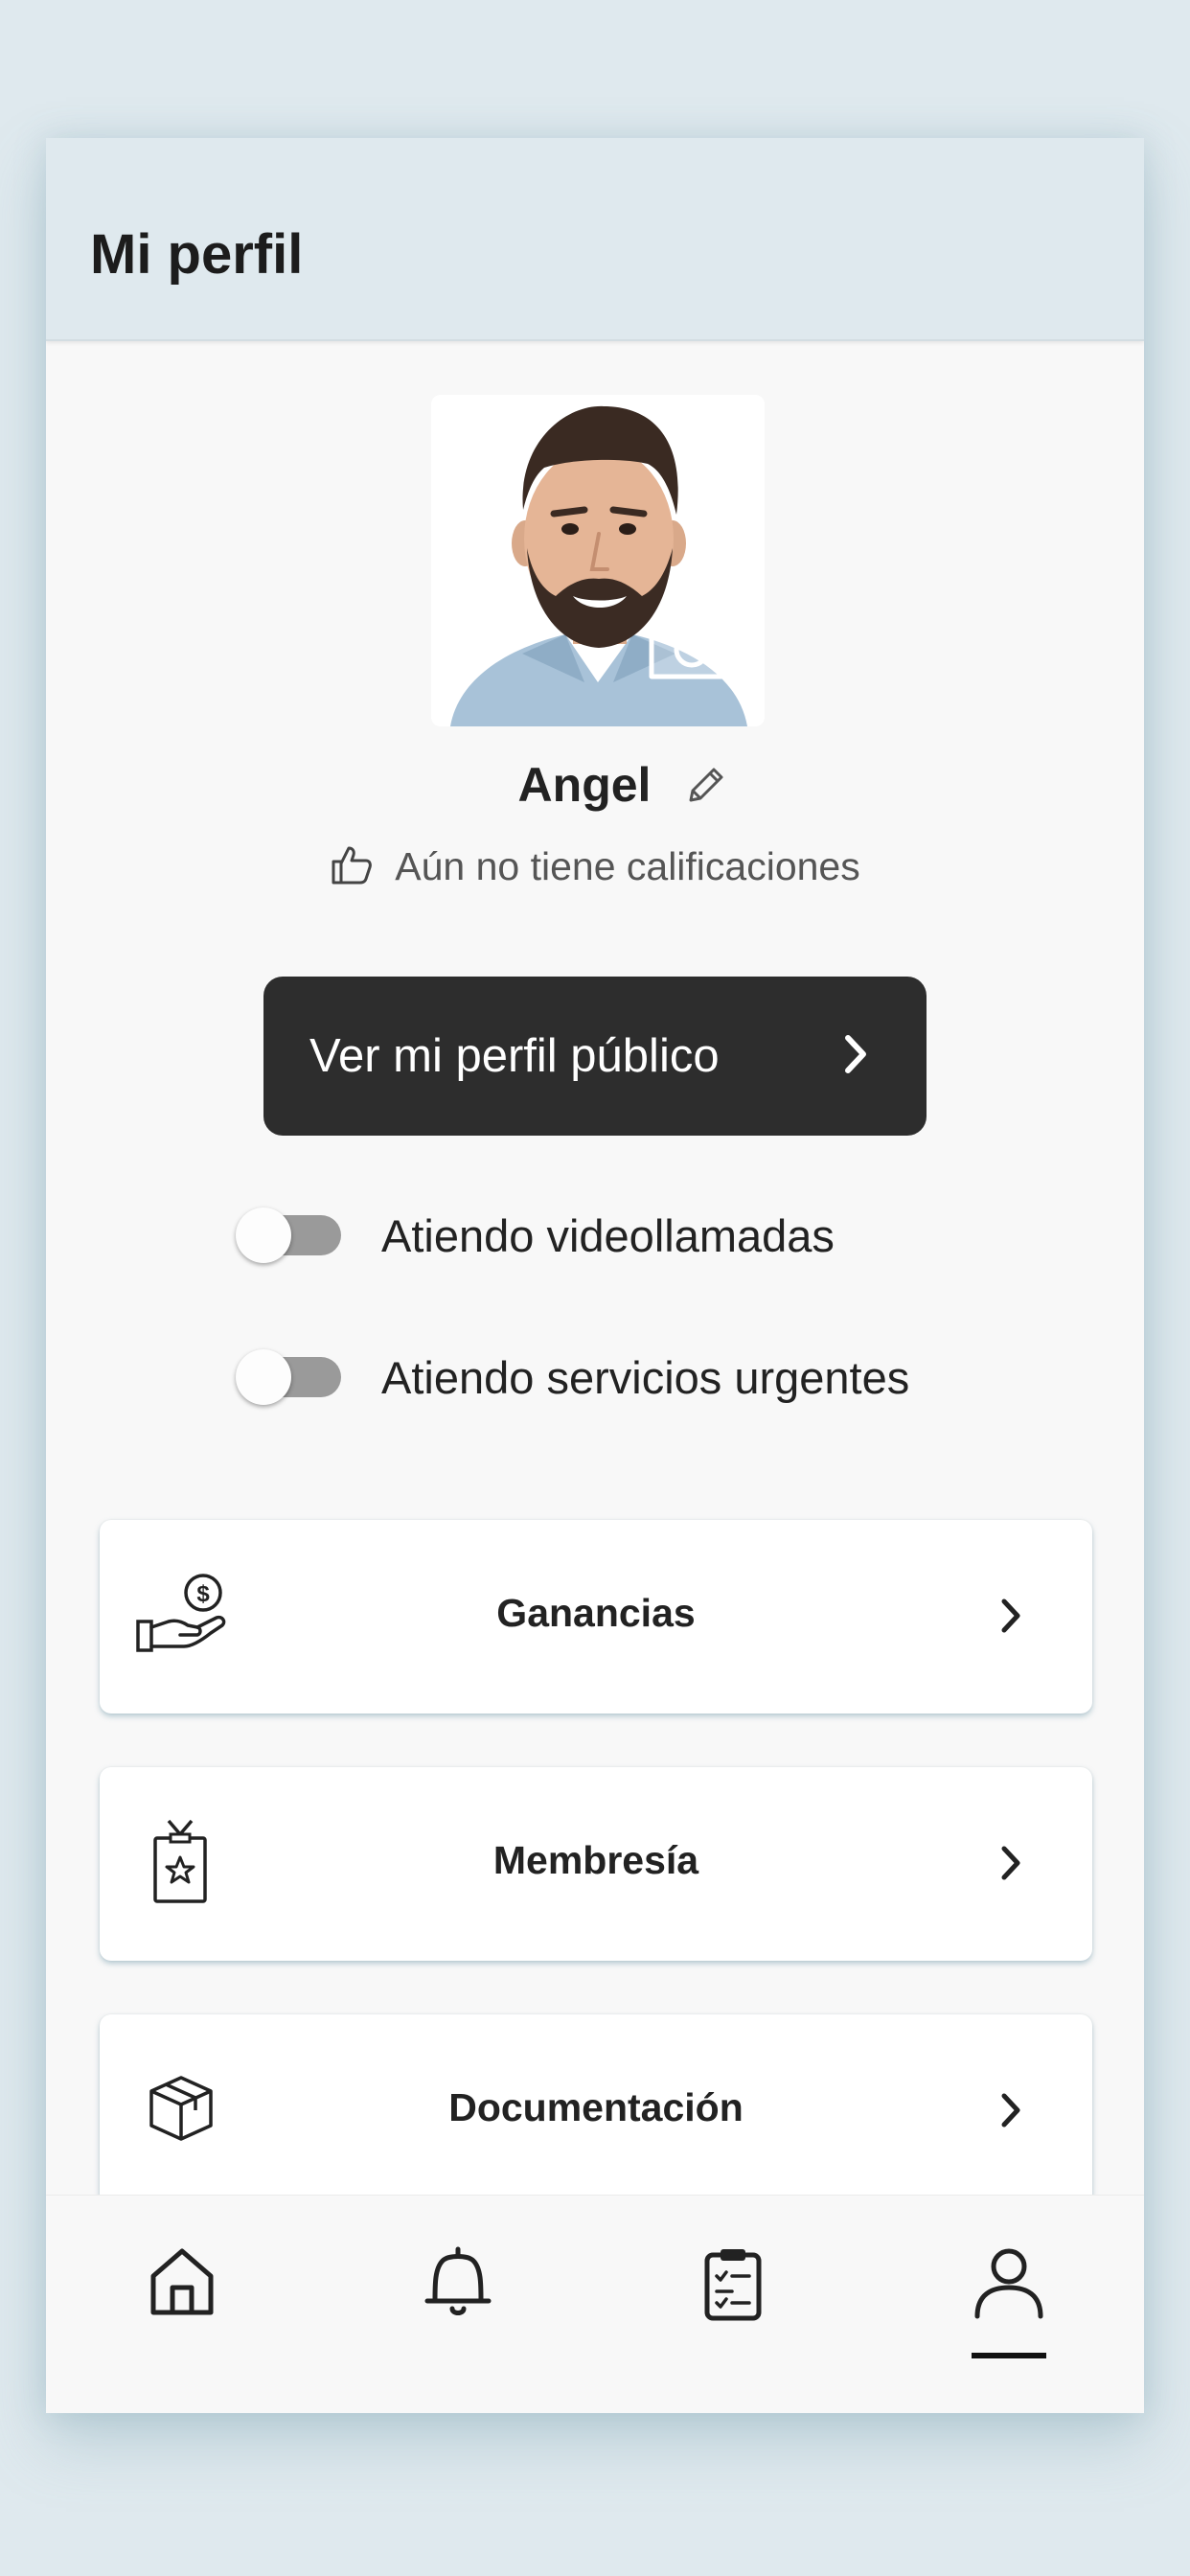 This screenshot has width=1190, height=2576. What do you see at coordinates (595, 1860) in the screenshot?
I see `menu-item-label: Membresía` at bounding box center [595, 1860].